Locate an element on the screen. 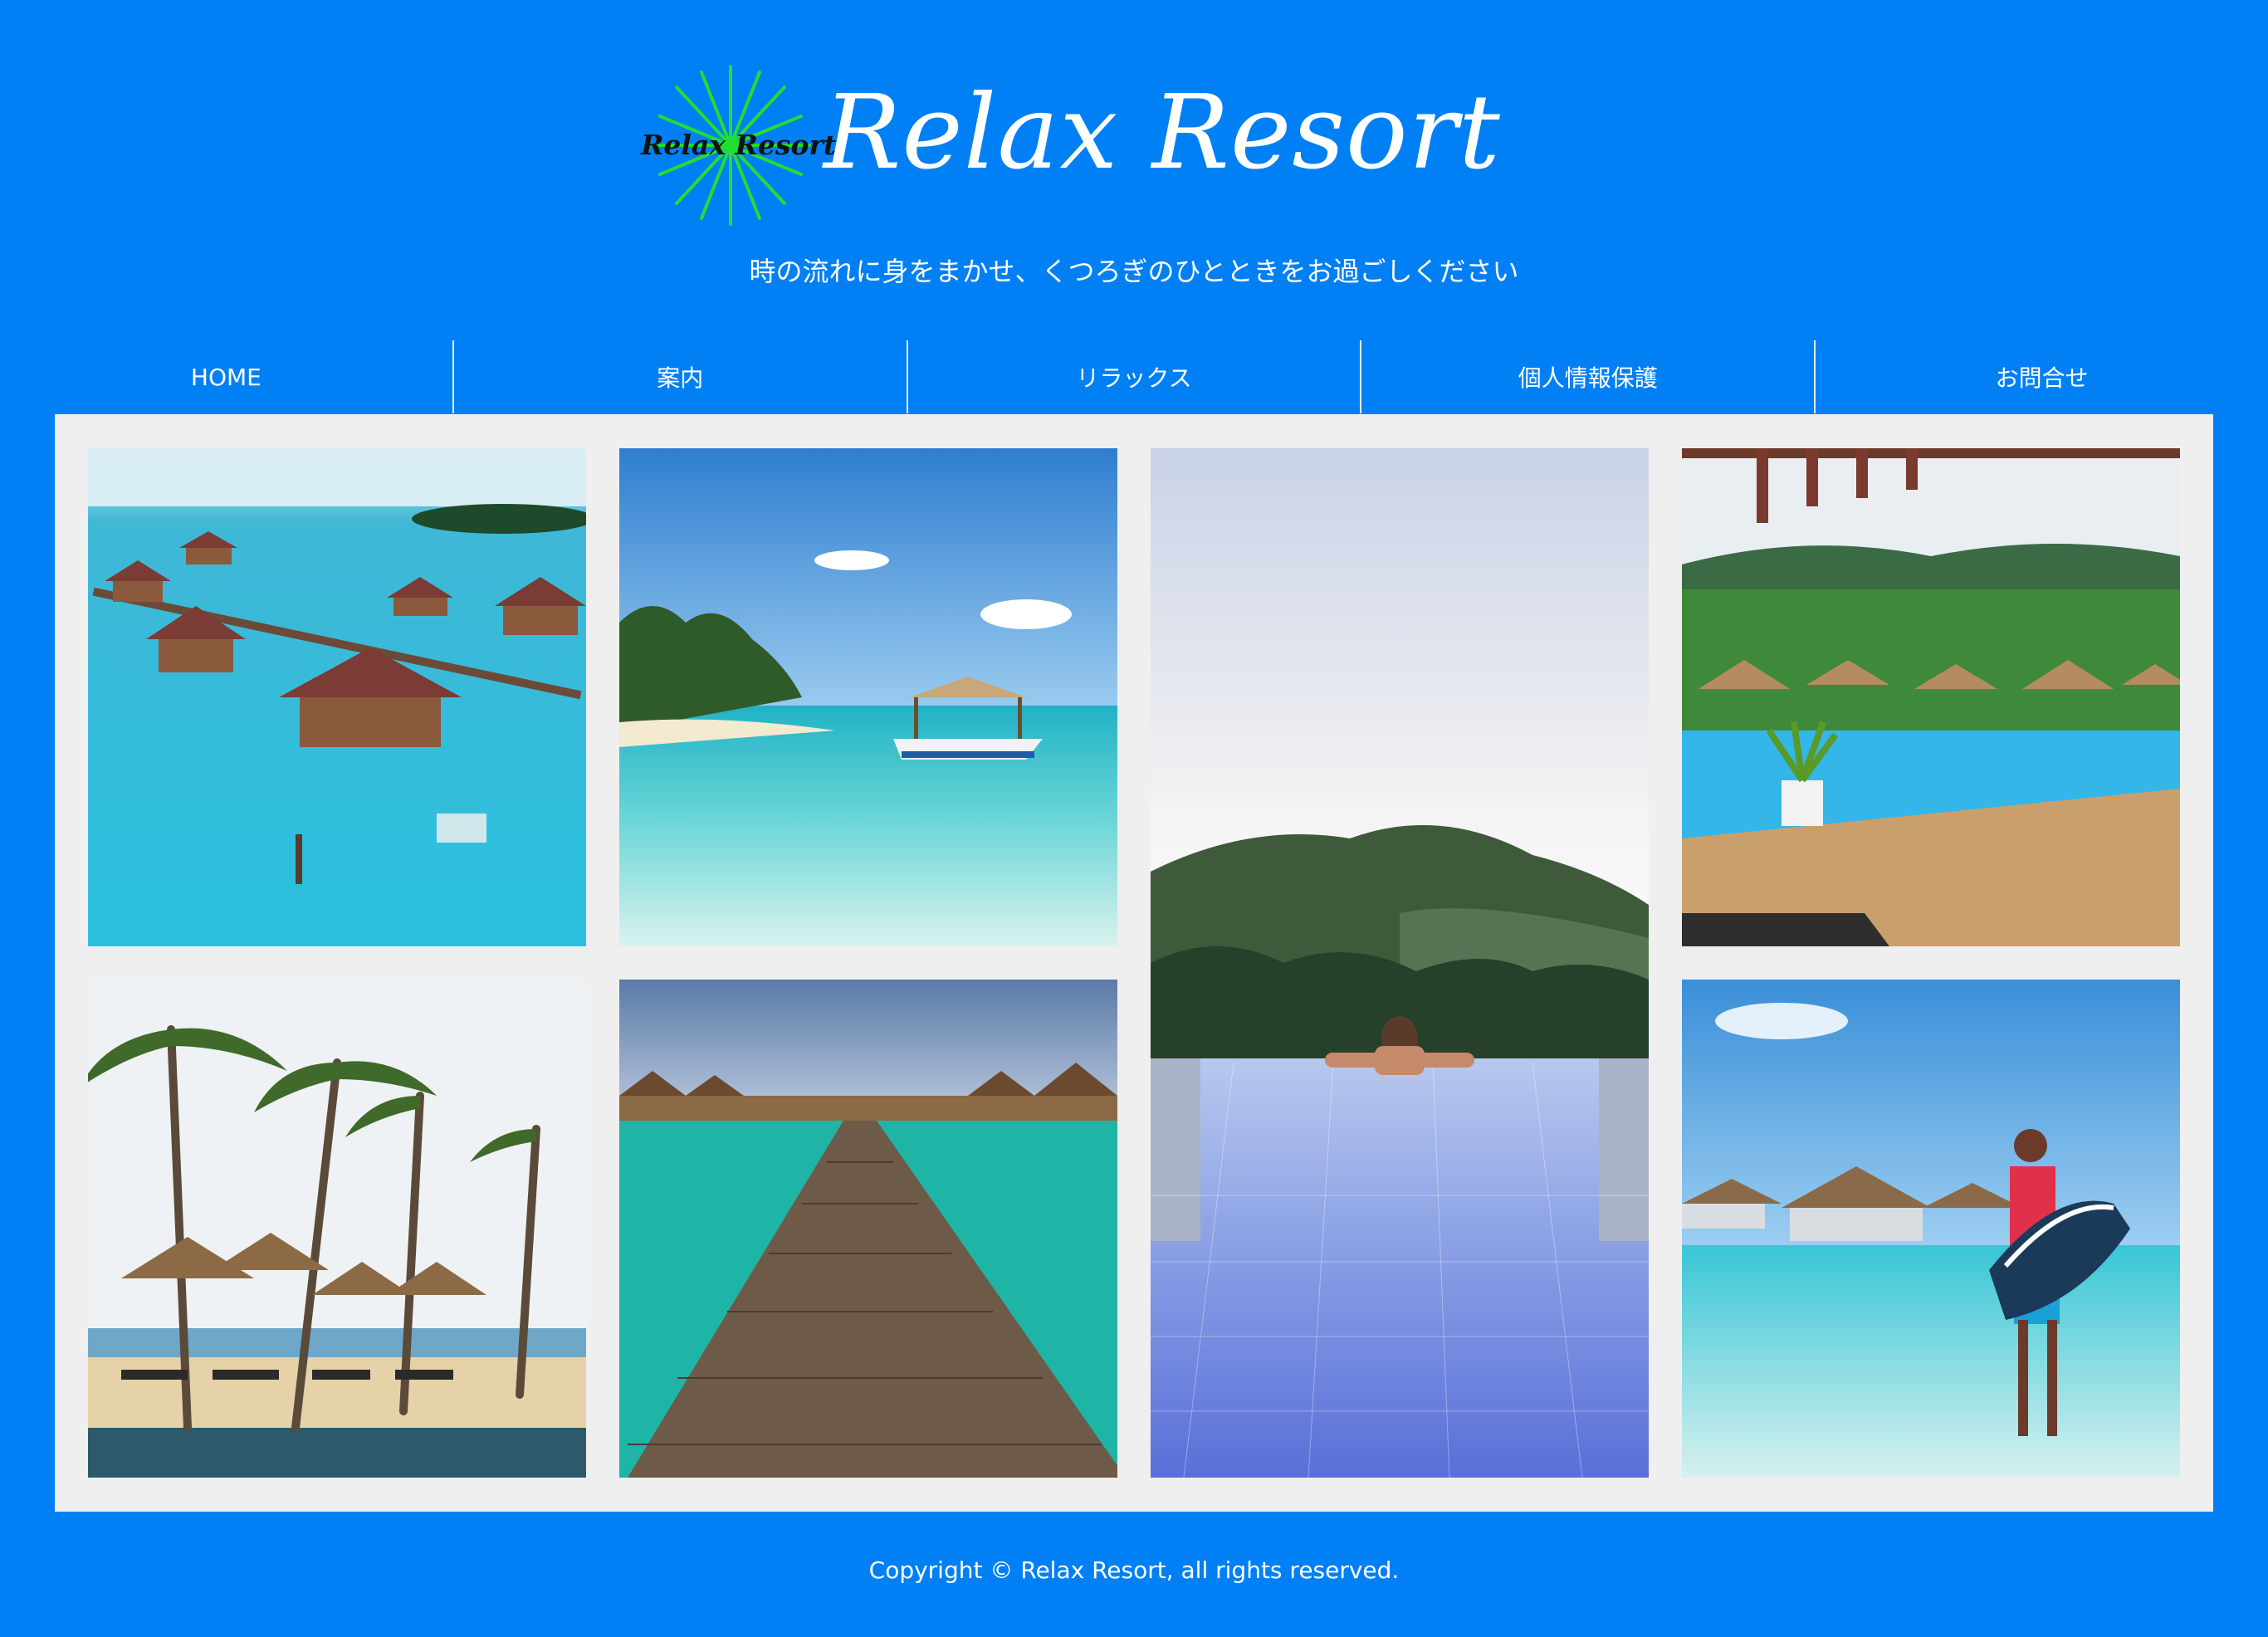  nav-item-guide: 案内 is located at coordinates (681, 376).